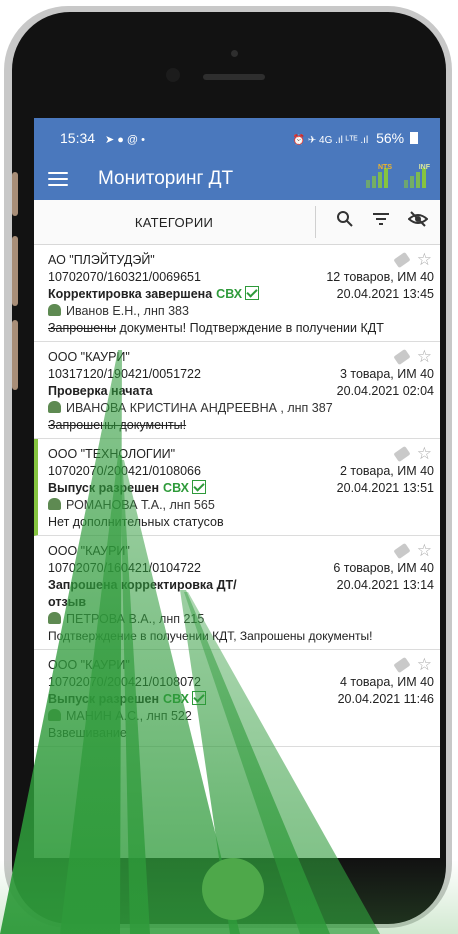 This screenshot has height=934, width=458. What do you see at coordinates (127, 311) in the screenshot?
I see `item-person: Иванов Е.Н., лнп 383` at bounding box center [127, 311].